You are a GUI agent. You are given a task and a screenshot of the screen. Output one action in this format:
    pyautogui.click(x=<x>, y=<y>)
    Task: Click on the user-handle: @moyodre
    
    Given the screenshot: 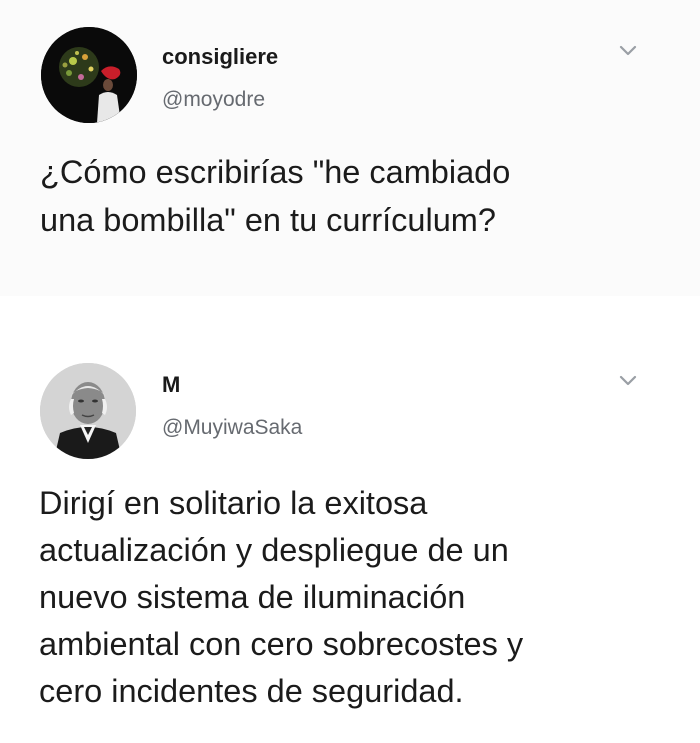 What is the action you would take?
    pyautogui.click(x=213, y=100)
    